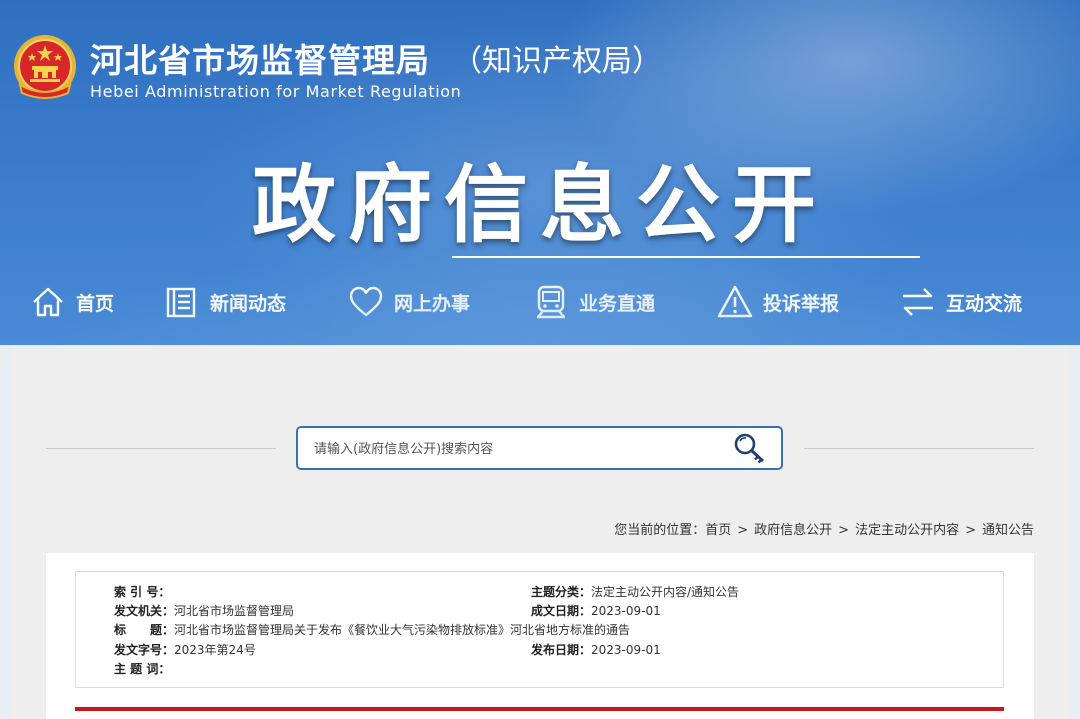 This screenshot has height=719, width=1080. Describe the element at coordinates (181, 302) in the screenshot. I see `news-icon` at that location.